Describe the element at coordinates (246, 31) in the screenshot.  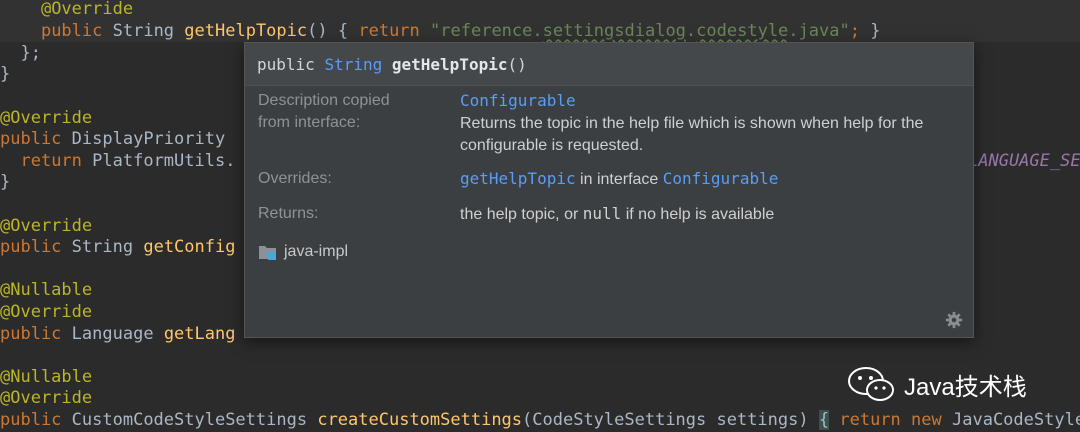
I see `method-name: getHelpTopic` at that location.